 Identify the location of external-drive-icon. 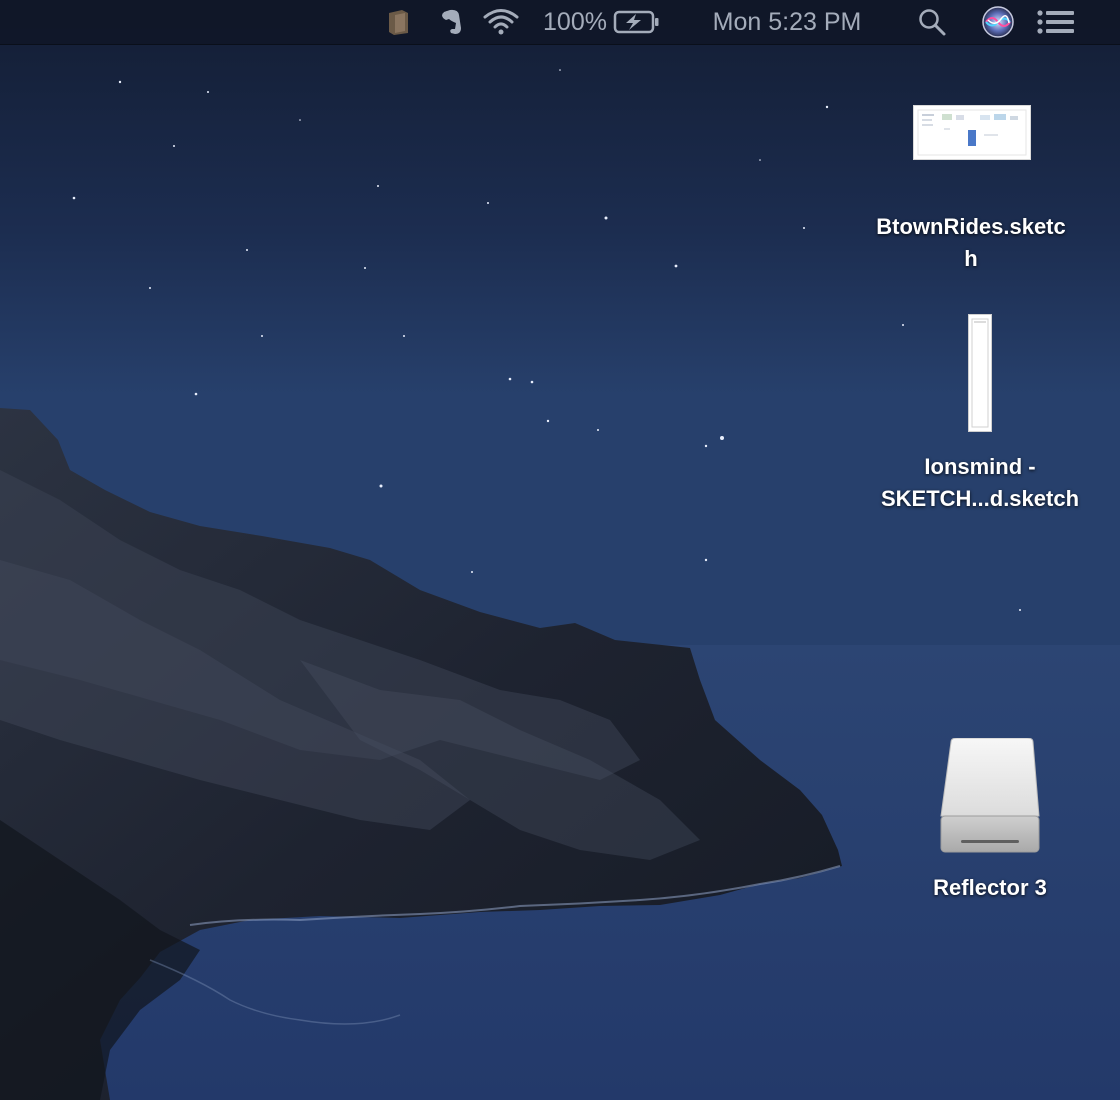
(990, 795).